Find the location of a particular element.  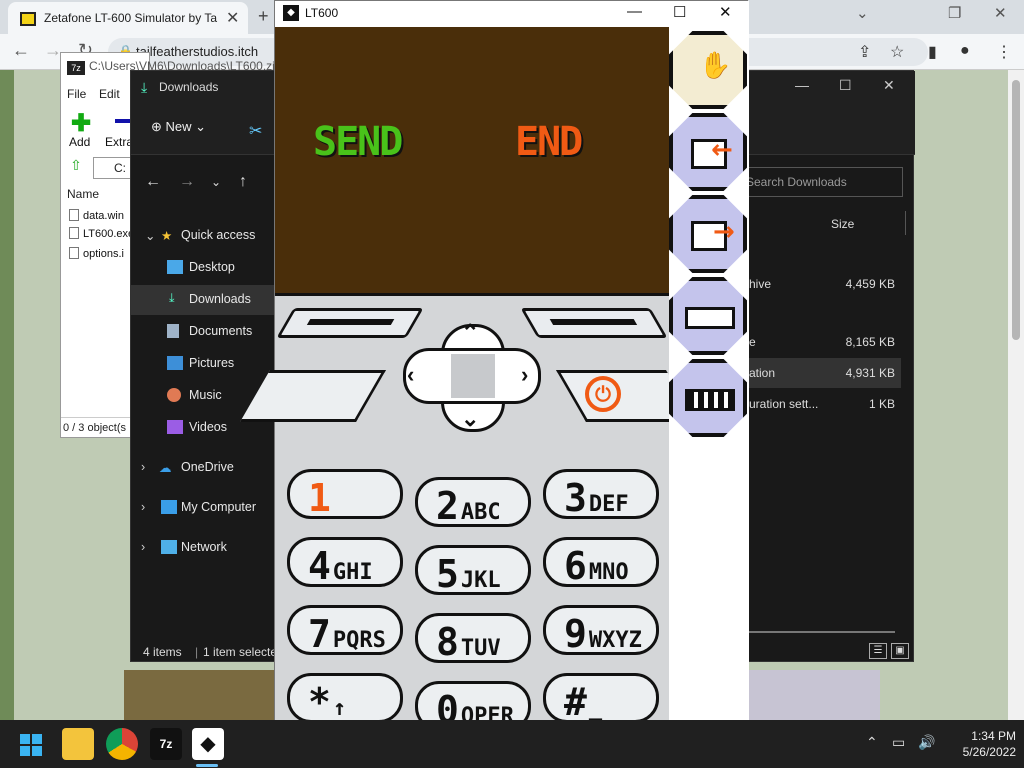

new-button: ⊕ New ⌄ is located at coordinates (178, 127).